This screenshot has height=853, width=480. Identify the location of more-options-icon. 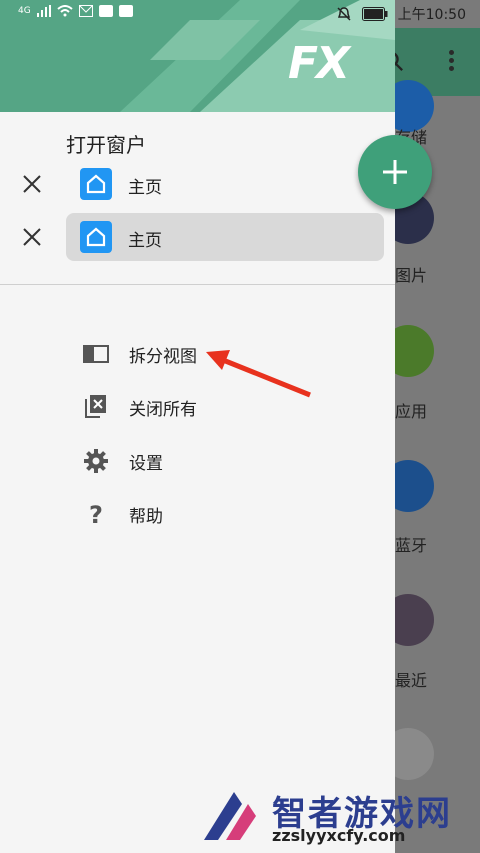
(451, 62).